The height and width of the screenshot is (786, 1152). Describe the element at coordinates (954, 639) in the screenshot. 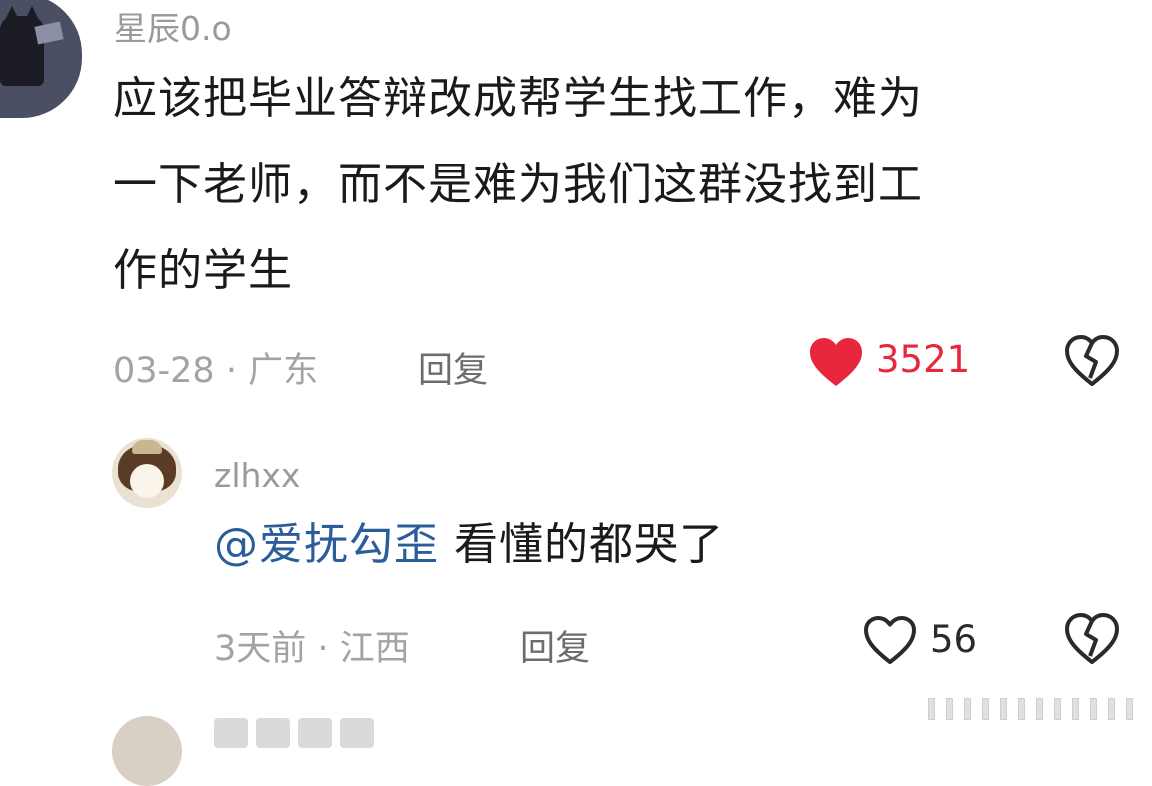

I see `like-count: 56` at that location.